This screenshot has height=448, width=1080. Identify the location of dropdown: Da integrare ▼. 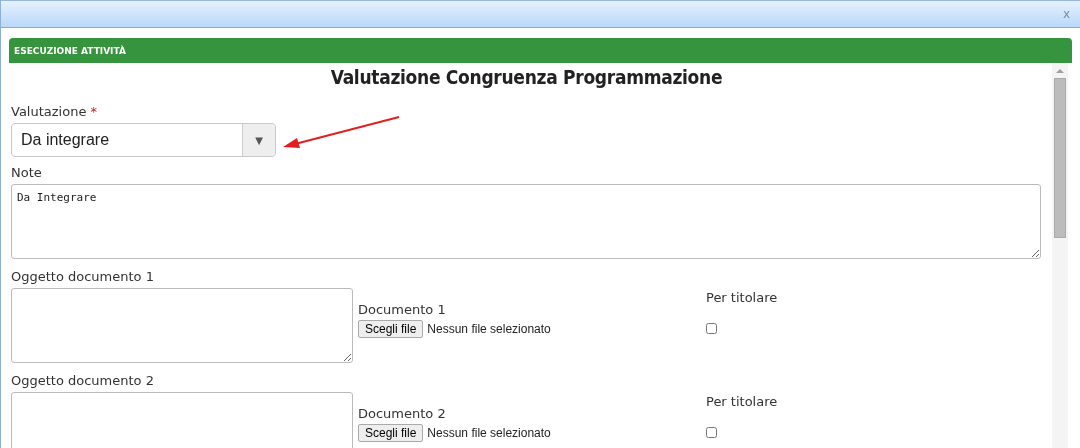
(143, 140).